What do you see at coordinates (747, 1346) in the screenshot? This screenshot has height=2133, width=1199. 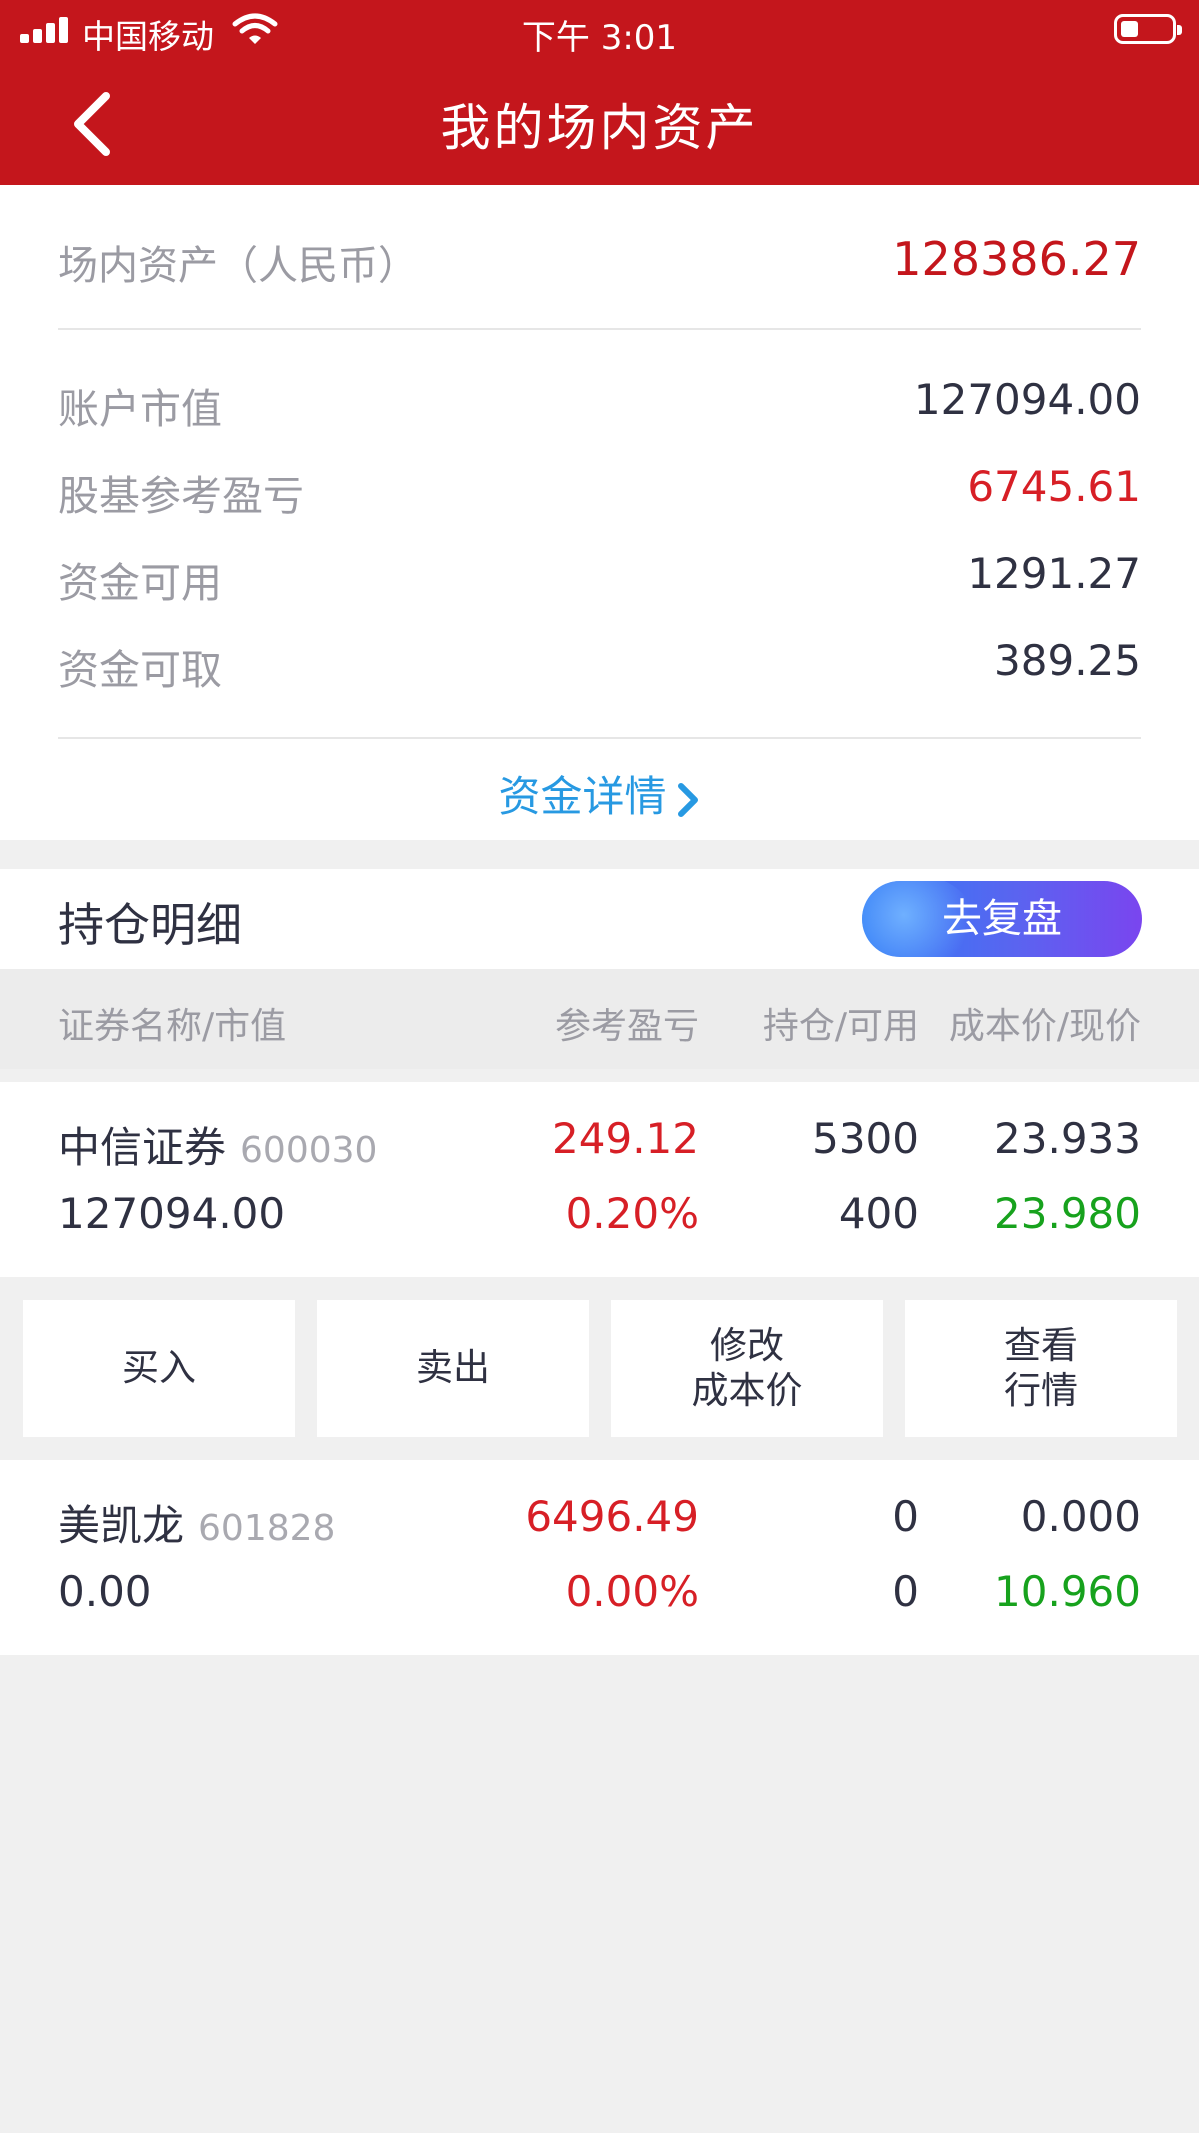 I see `edit-cost-label-line1: 修改` at bounding box center [747, 1346].